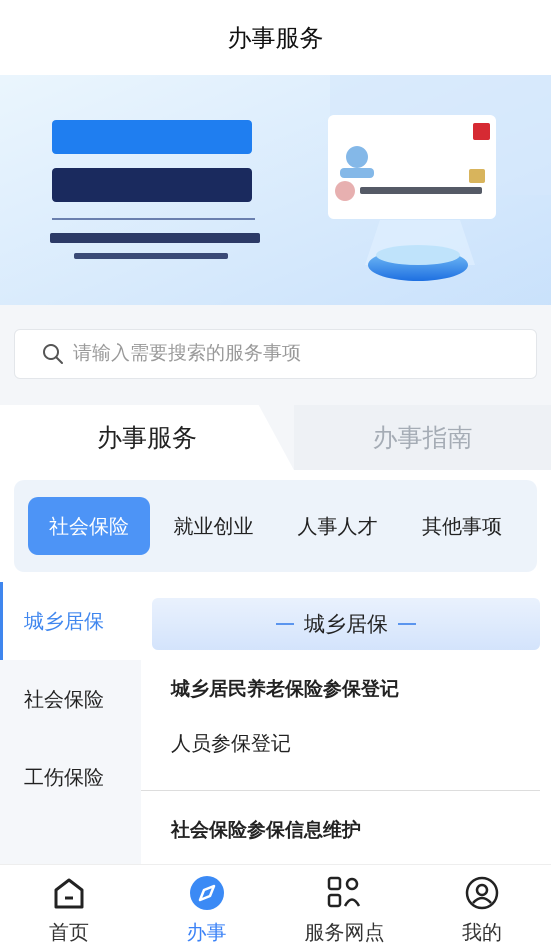 This screenshot has width=551, height=952. I want to click on group-title: 城乡居民养老保险参保登记, so click(285, 690).